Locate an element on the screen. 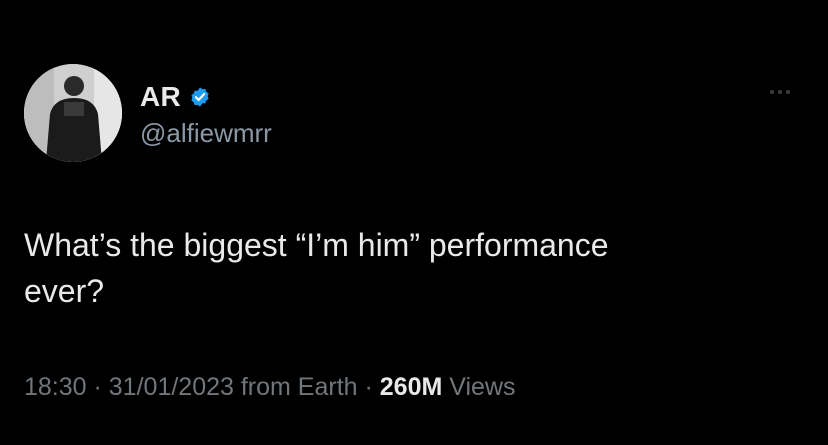 Image resolution: width=828 pixels, height=445 pixels. avatar-image is located at coordinates (73, 113).